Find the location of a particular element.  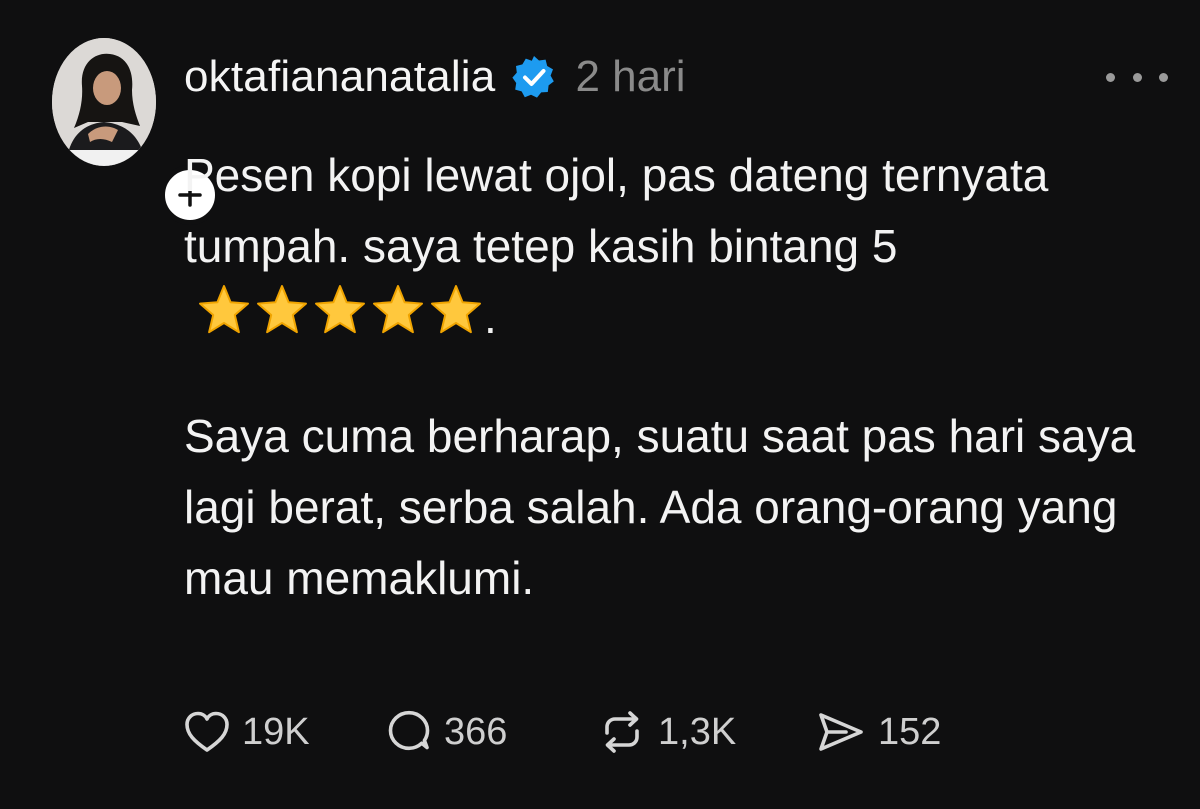

like-count: 19K is located at coordinates (276, 731).